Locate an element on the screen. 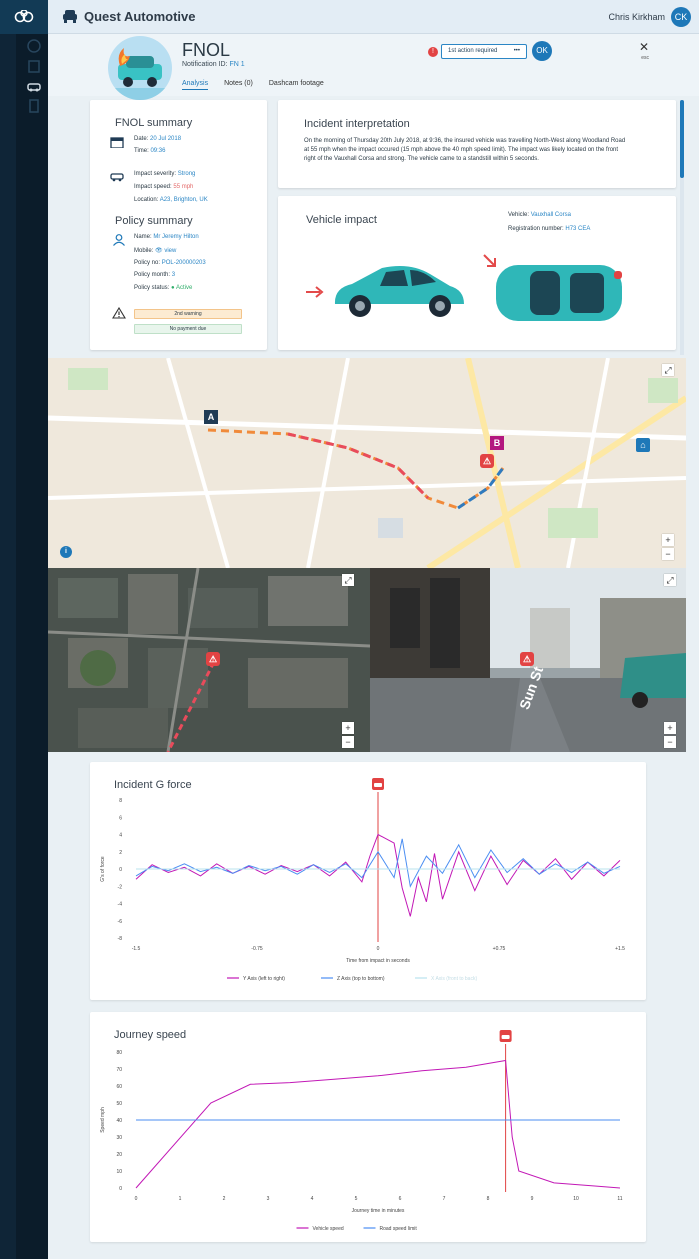 The image size is (699, 1259). time-label: Time: is located at coordinates (141, 151).